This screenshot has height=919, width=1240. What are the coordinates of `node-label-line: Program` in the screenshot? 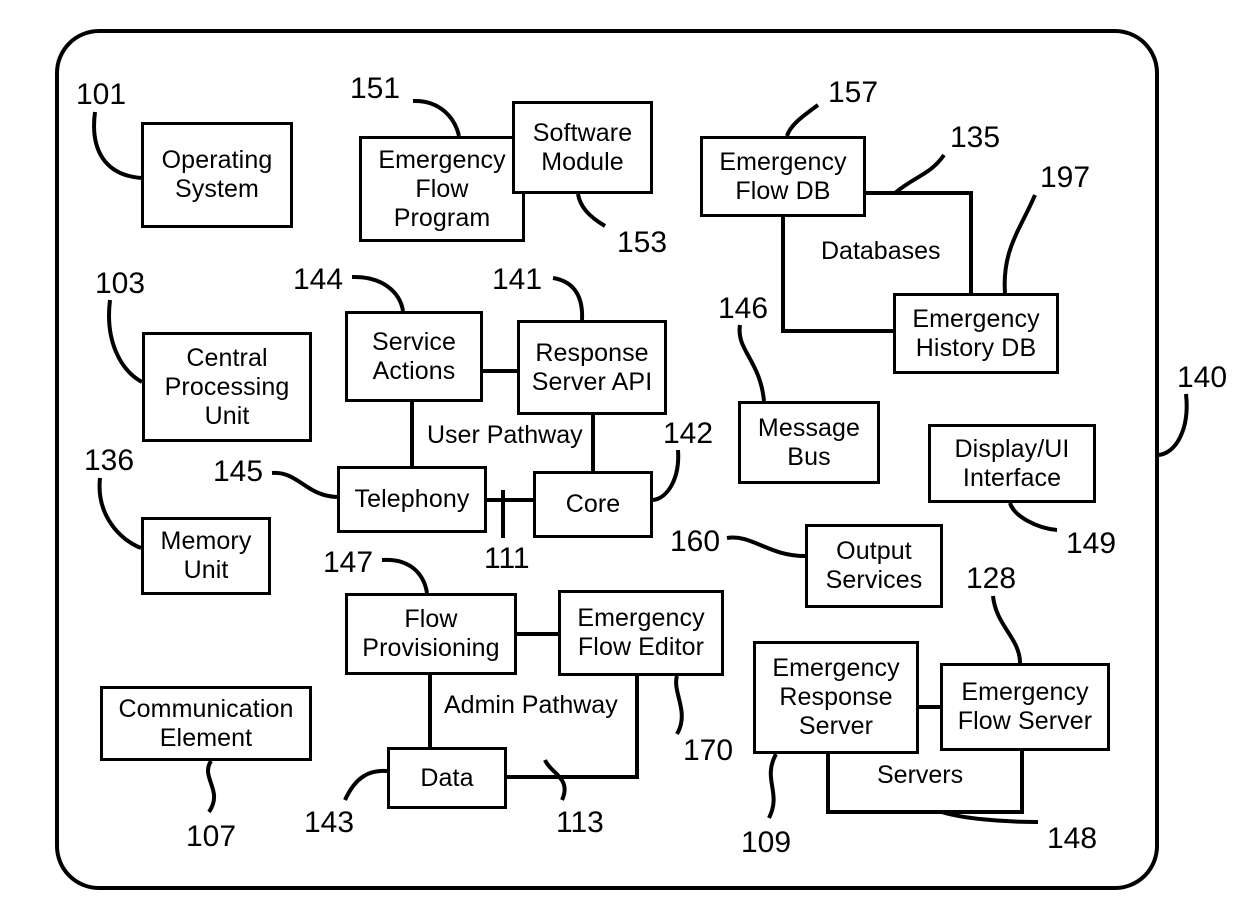 It's located at (442, 217).